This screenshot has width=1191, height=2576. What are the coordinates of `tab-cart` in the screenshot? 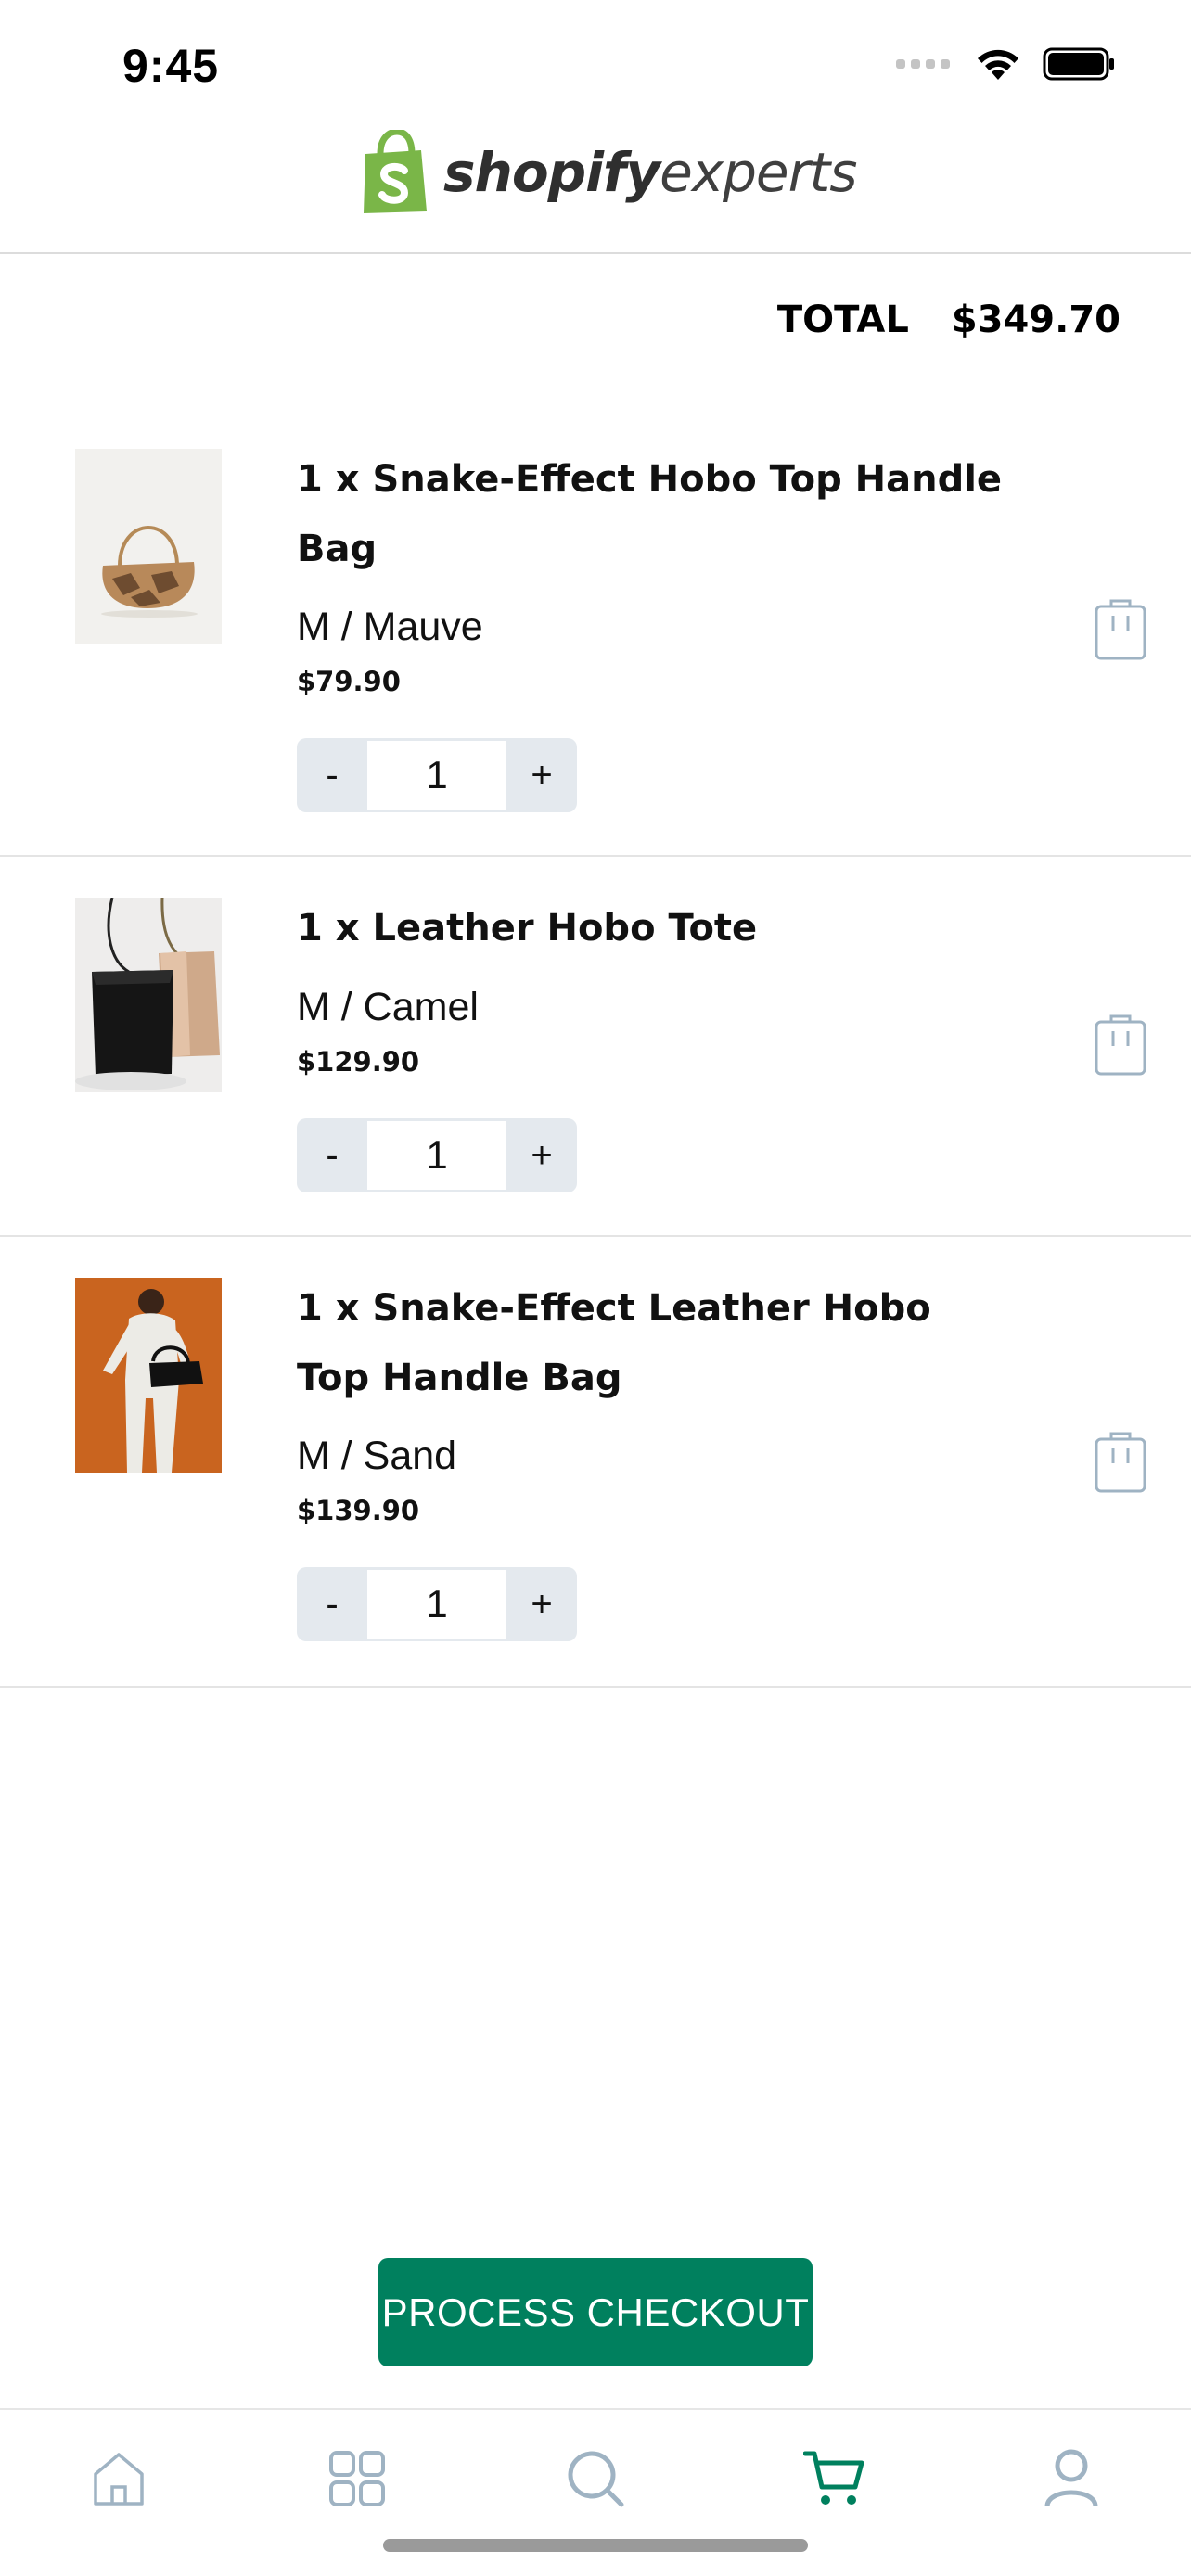 It's located at (833, 2478).